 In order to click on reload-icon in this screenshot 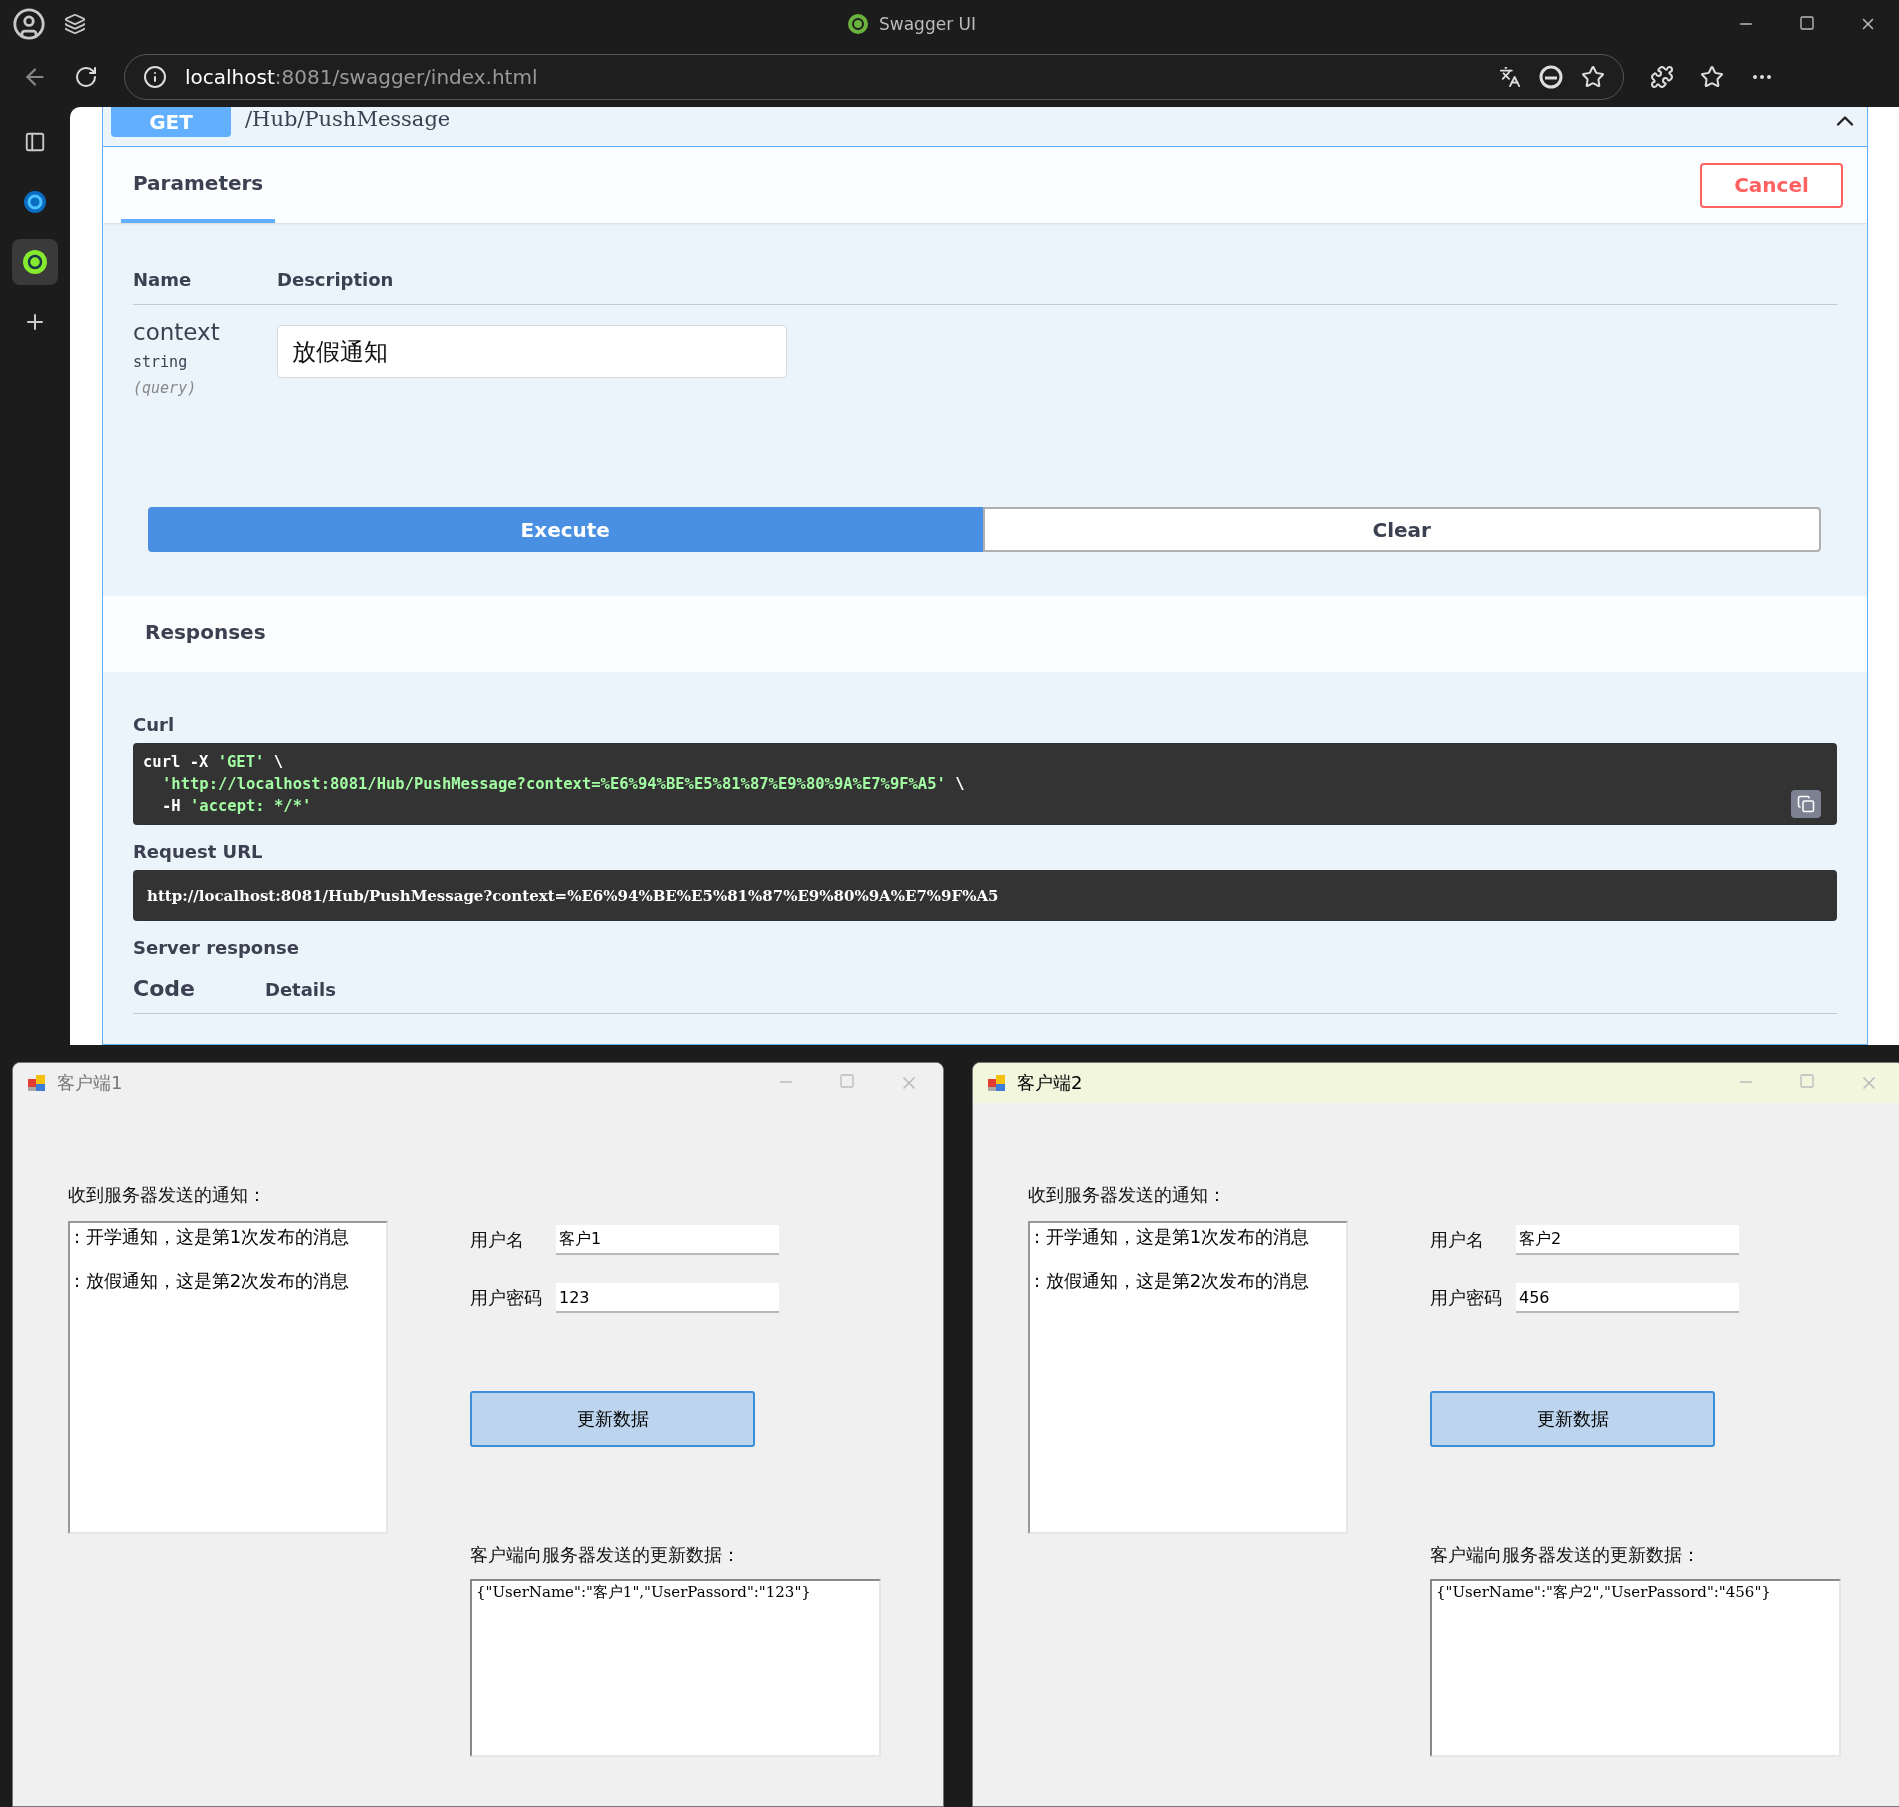, I will do `click(86, 77)`.